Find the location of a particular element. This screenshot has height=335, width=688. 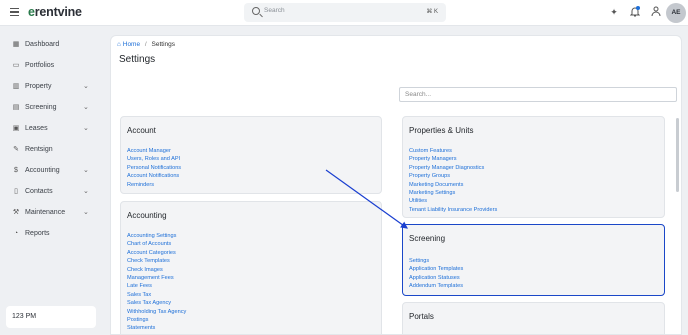

settings-link: Management Fees is located at coordinates (156, 278).